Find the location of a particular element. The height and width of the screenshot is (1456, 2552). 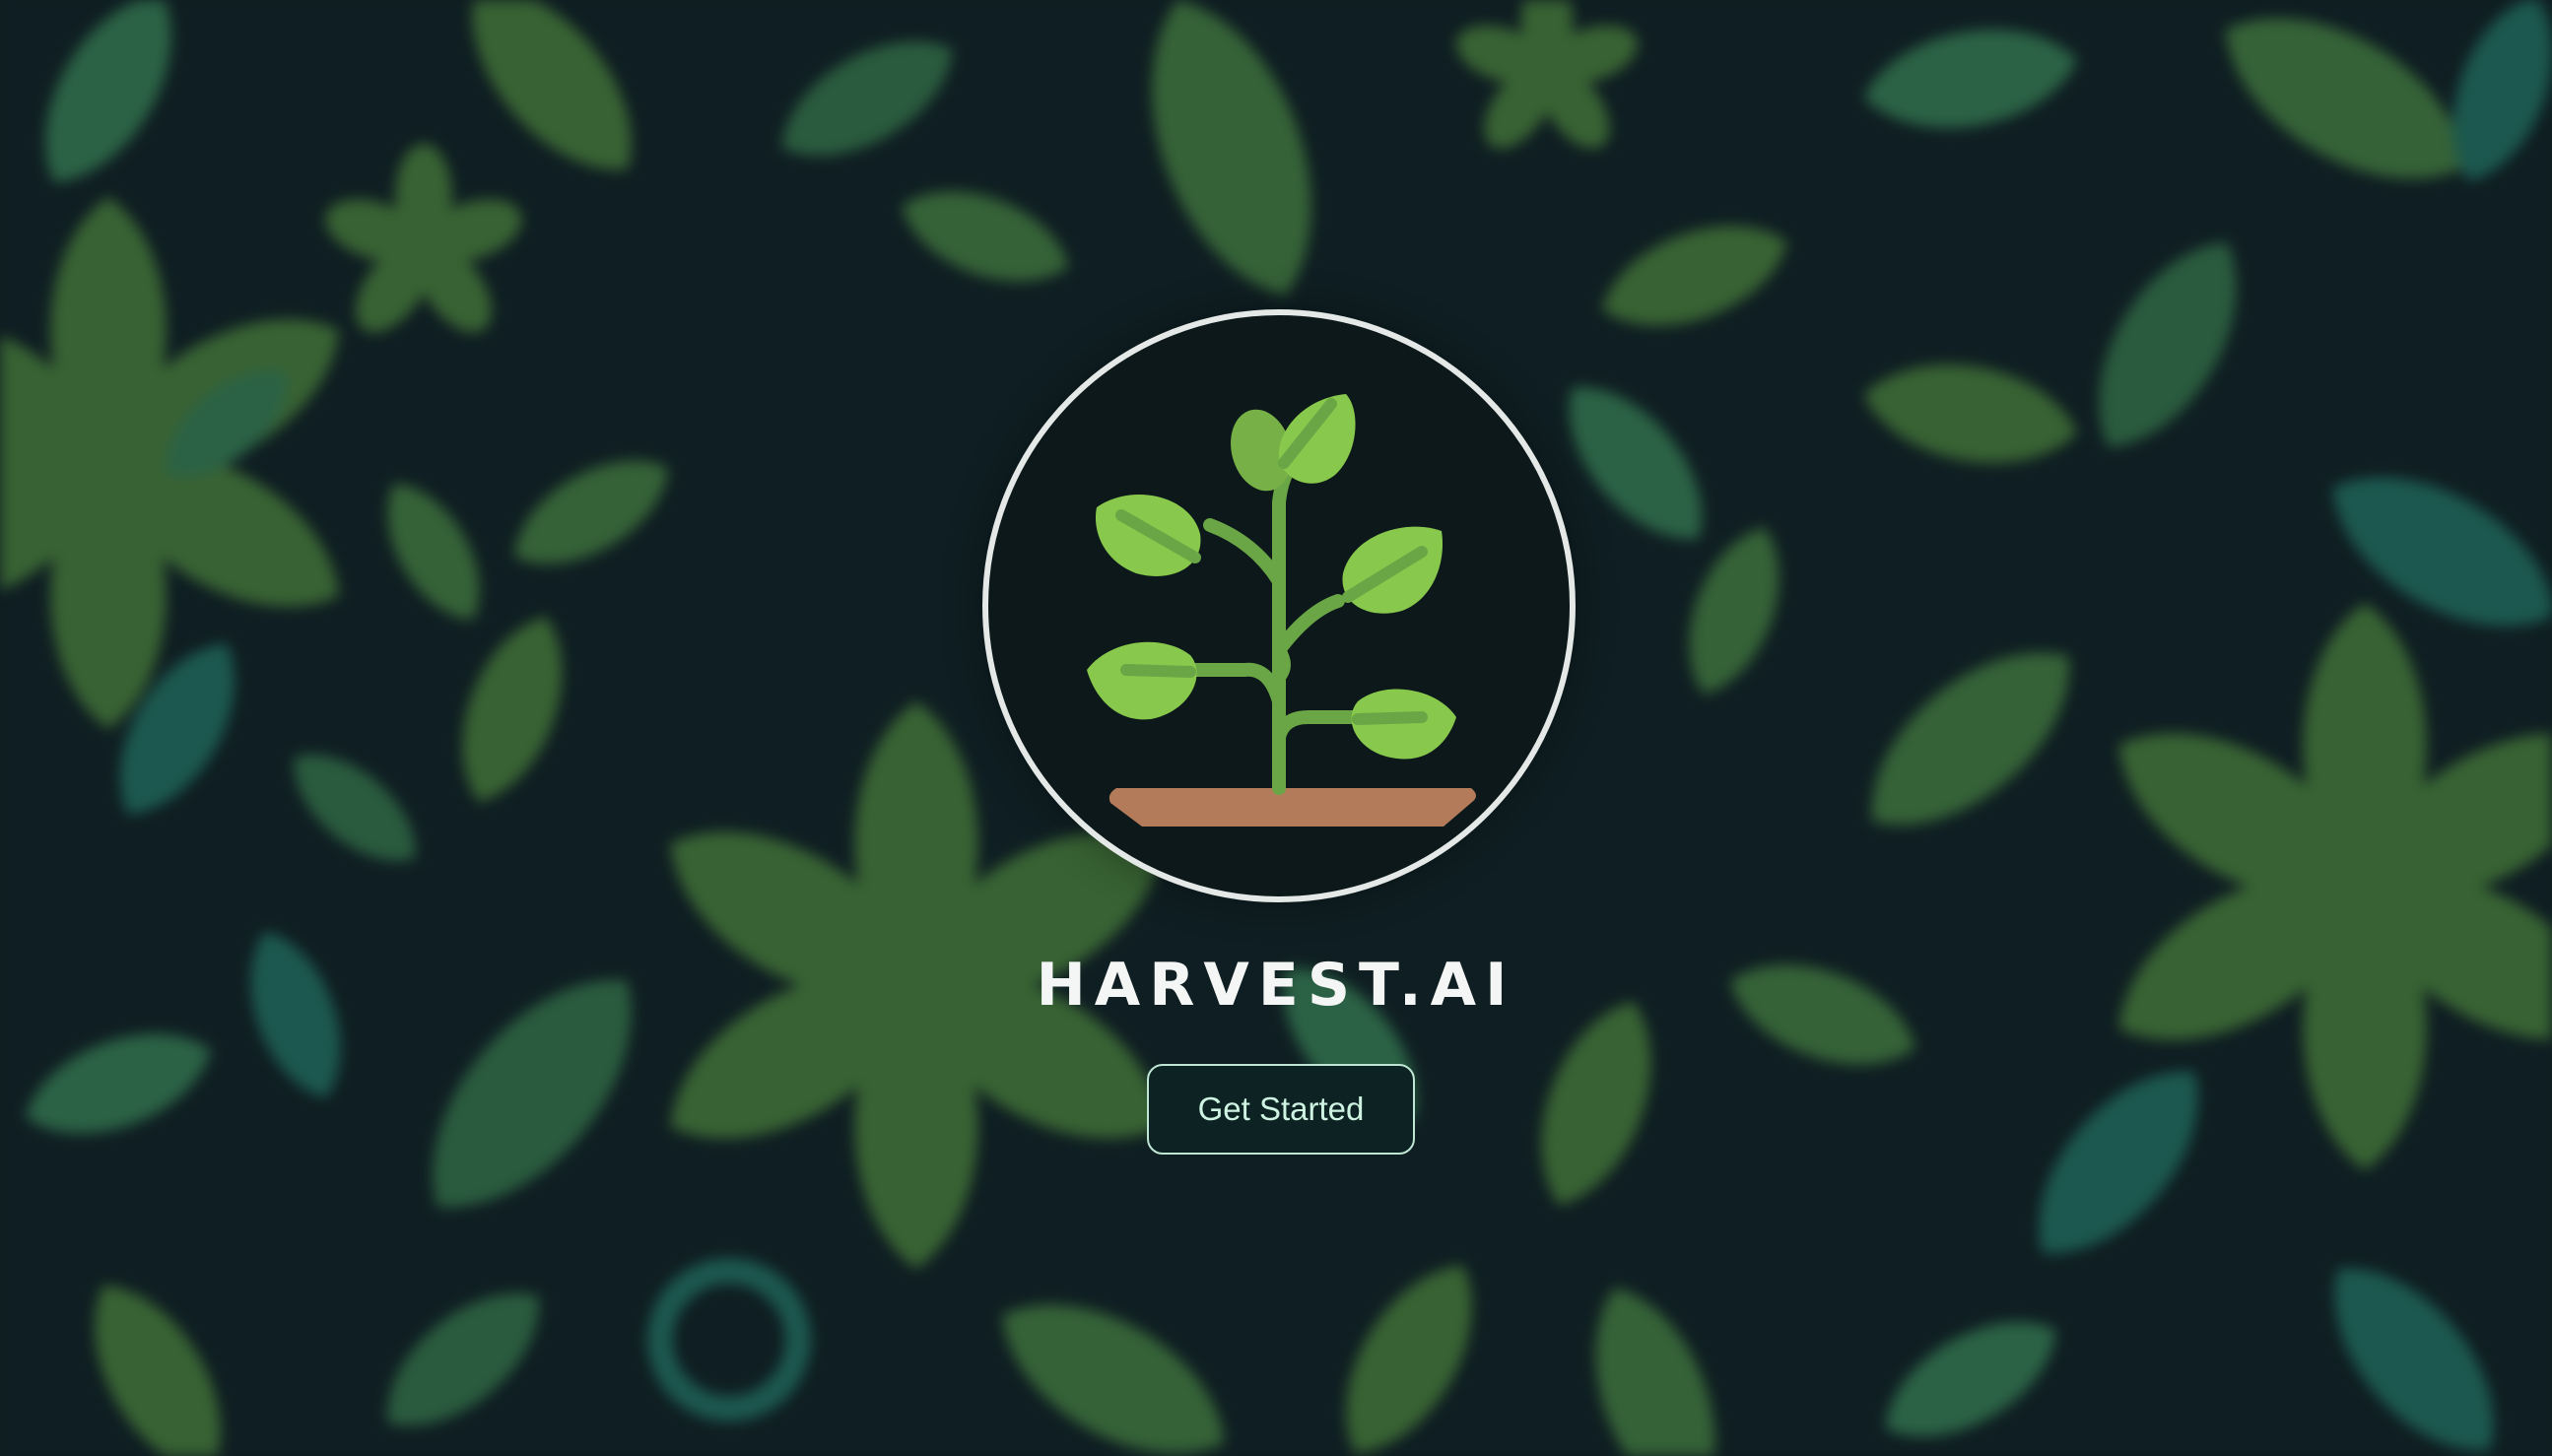

get-started-button: Get Started is located at coordinates (1281, 1109).